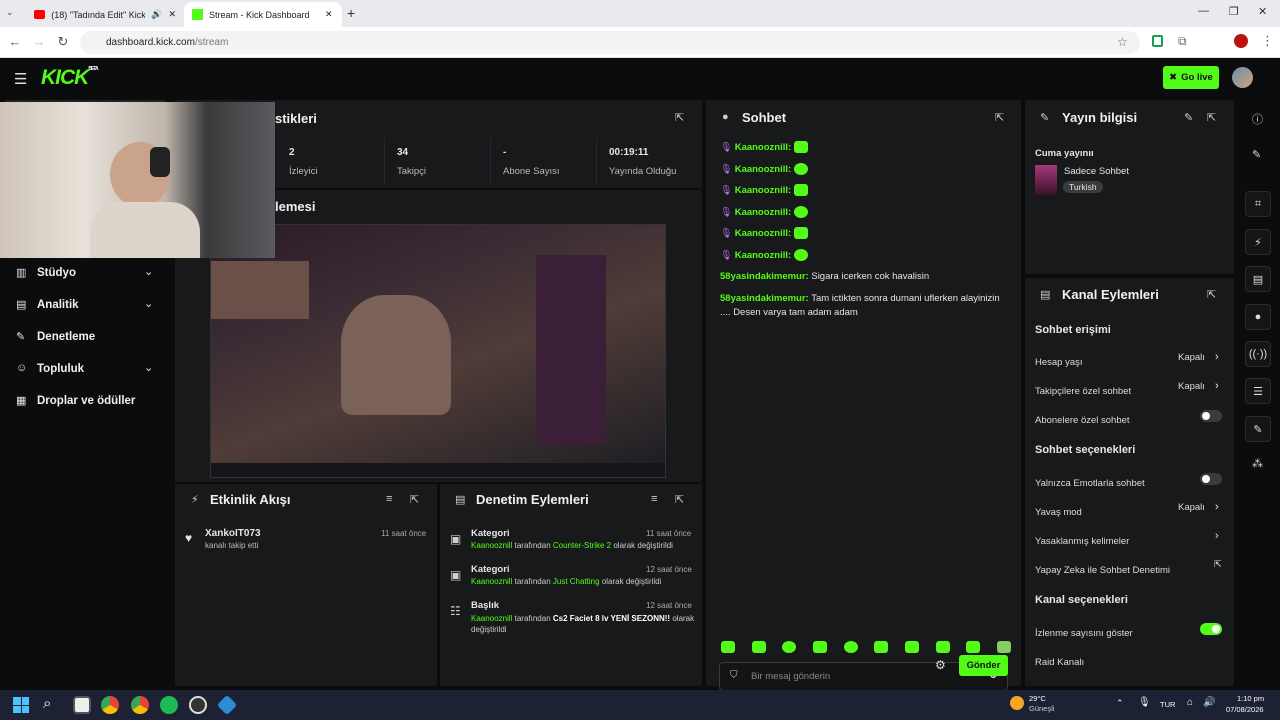  Describe the element at coordinates (1262, 11) in the screenshot. I see `window-close-icon: ✕` at that location.